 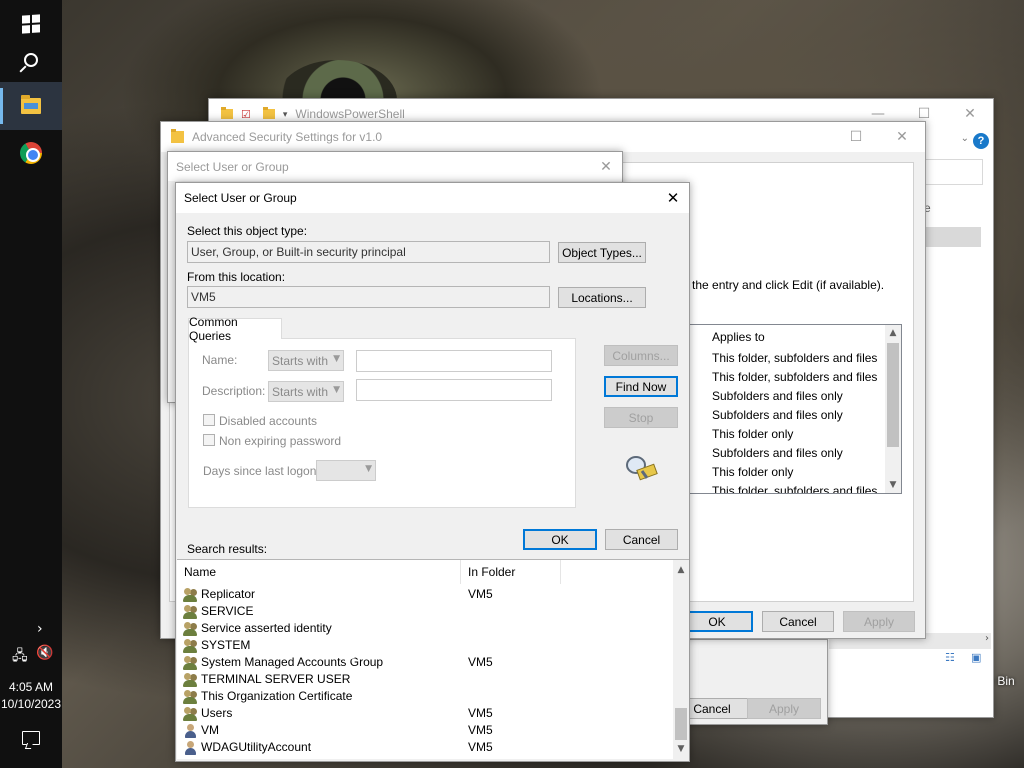 I want to click on select-user-background-titlebar: Select User or Group ✕, so click(x=395, y=166).